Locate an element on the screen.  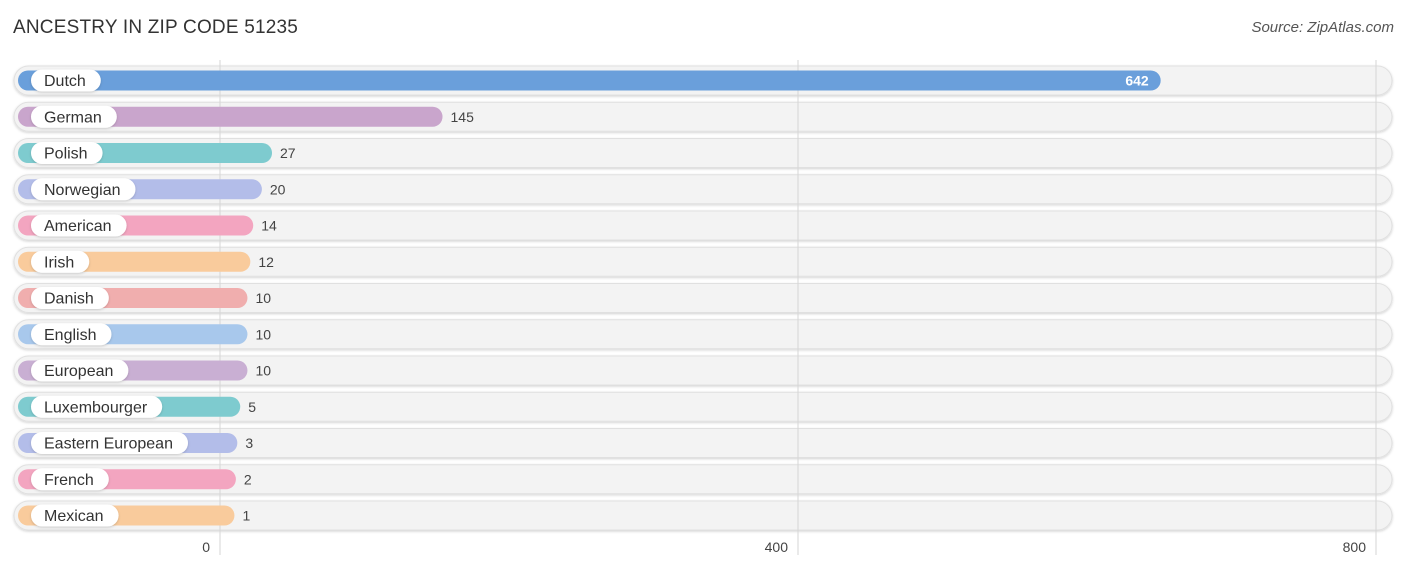
bar-row: Norwegian 20 is located at coordinates (152, 189).